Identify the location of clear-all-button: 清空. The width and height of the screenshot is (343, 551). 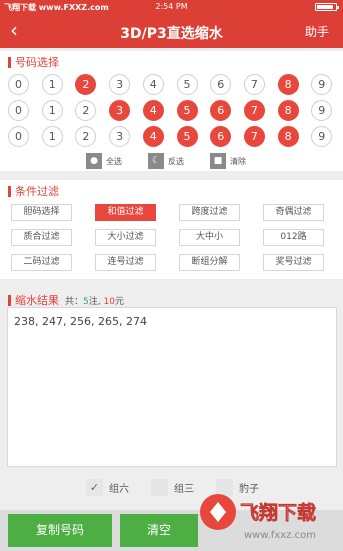
(159, 530).